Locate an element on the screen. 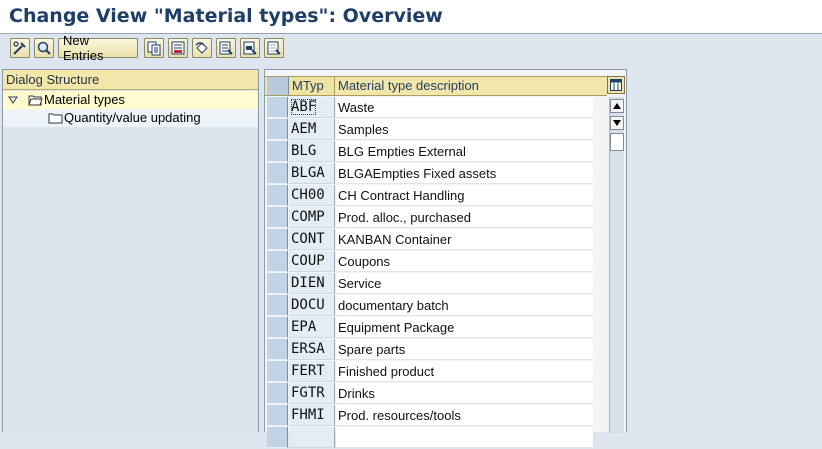 The height and width of the screenshot is (449, 822). table-row: FHMI Prod. resources/tools is located at coordinates (436, 416).